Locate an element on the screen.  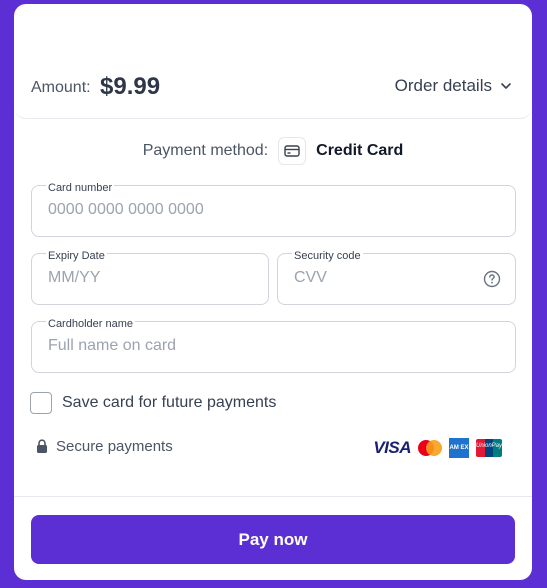
card-number-label: Card number is located at coordinates (80, 188).